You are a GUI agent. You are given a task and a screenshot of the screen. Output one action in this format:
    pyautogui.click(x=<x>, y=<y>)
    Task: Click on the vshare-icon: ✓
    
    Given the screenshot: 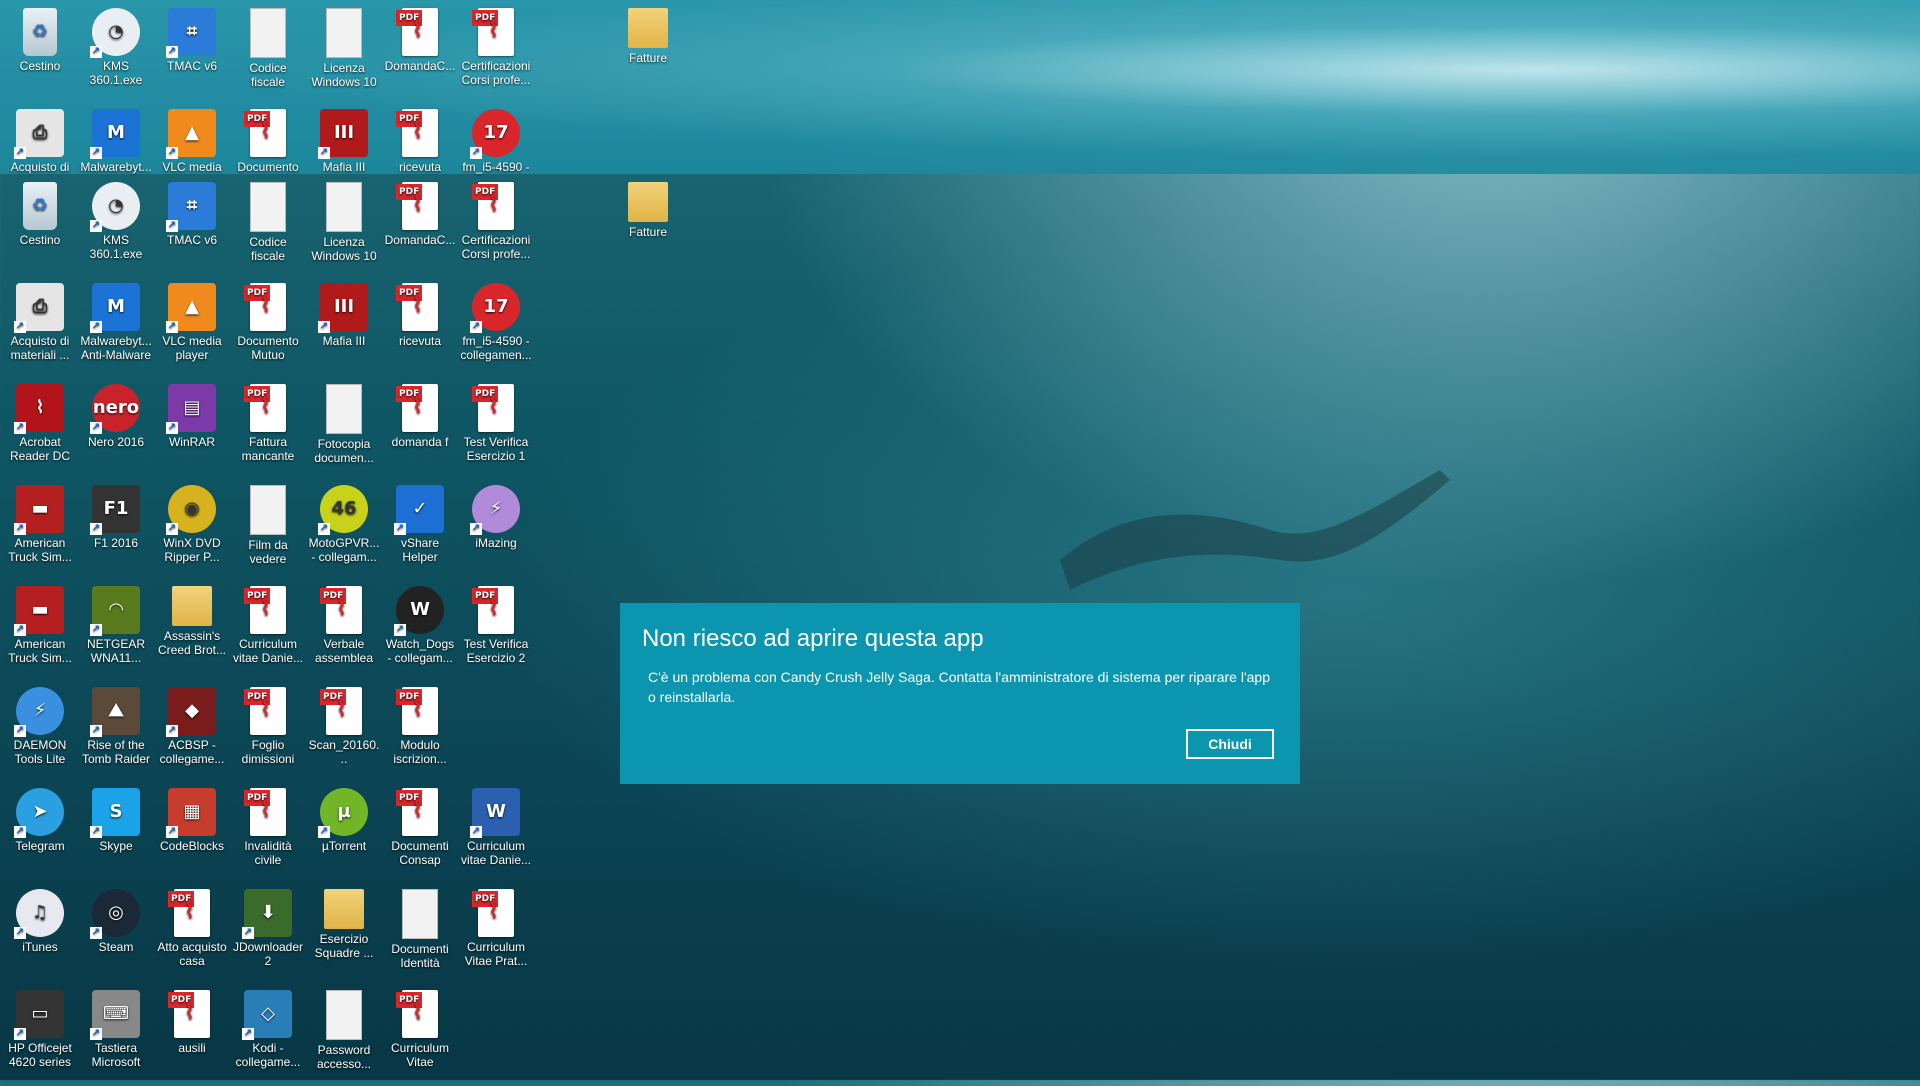 What is the action you would take?
    pyautogui.click(x=419, y=510)
    